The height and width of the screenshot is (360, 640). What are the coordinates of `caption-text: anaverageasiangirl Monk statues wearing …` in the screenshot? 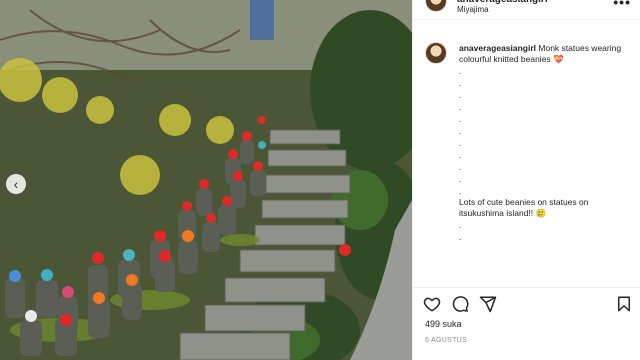 It's located at (545, 143).